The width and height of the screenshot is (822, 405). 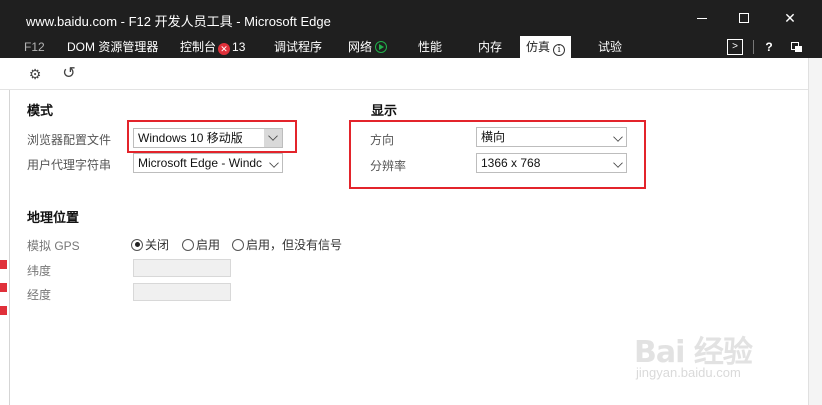 What do you see at coordinates (610, 47) in the screenshot?
I see `tab-experiments: 试验` at bounding box center [610, 47].